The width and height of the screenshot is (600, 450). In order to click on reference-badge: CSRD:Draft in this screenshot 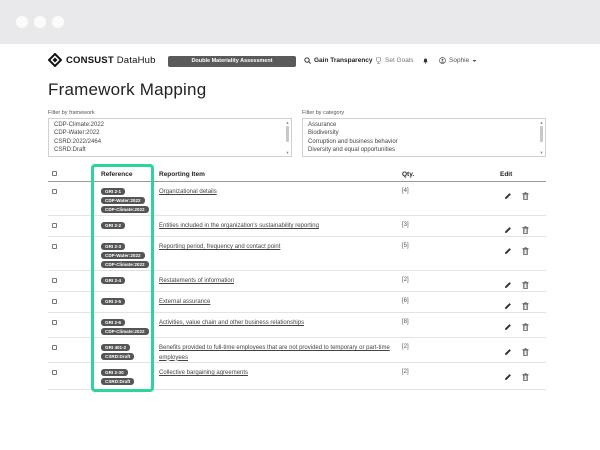, I will do `click(118, 381)`.